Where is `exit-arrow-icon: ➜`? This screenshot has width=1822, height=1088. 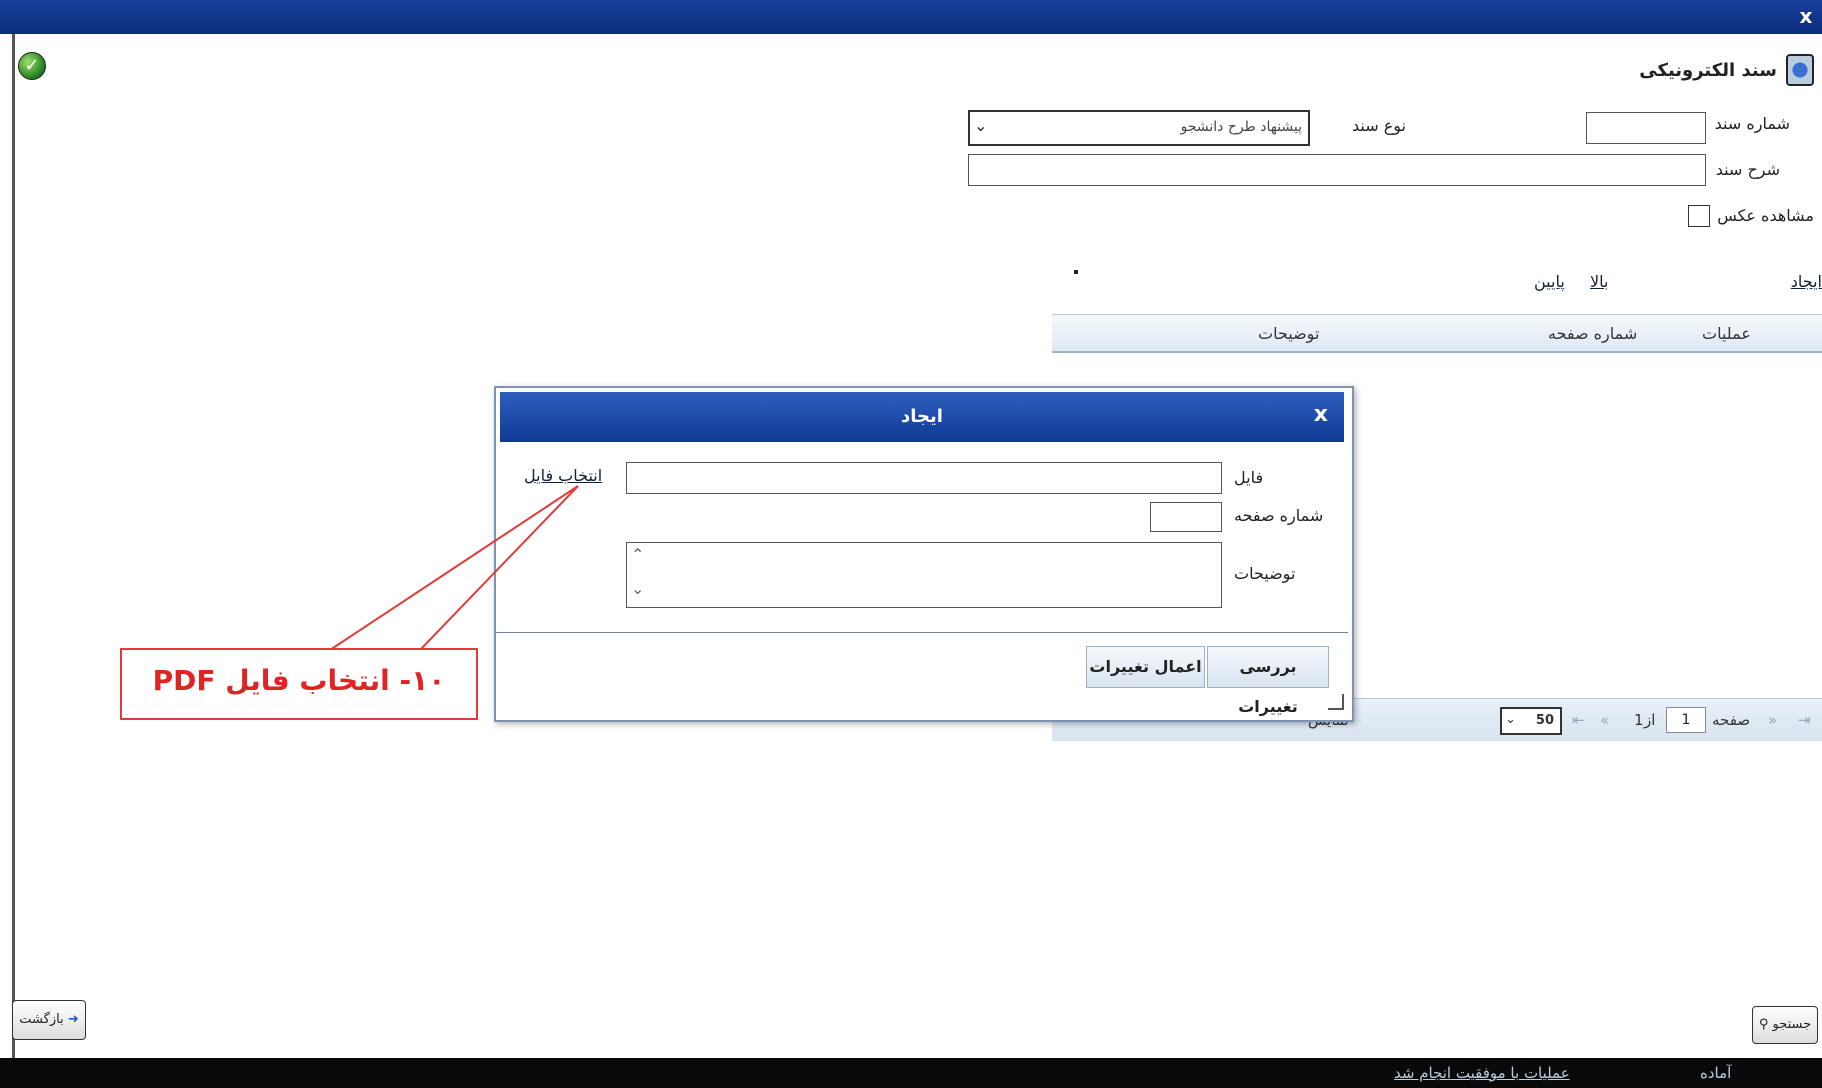
exit-arrow-icon: ➜ is located at coordinates (73, 1019).